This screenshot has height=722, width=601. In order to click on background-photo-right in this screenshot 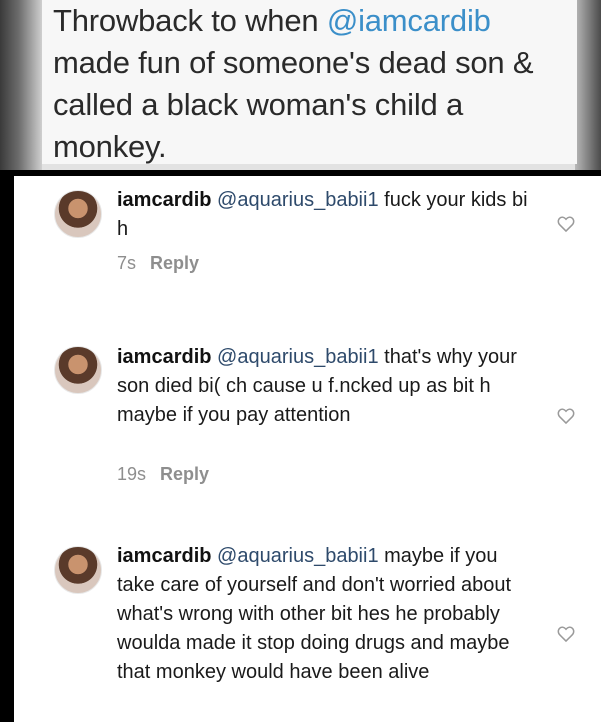, I will do `click(588, 85)`.